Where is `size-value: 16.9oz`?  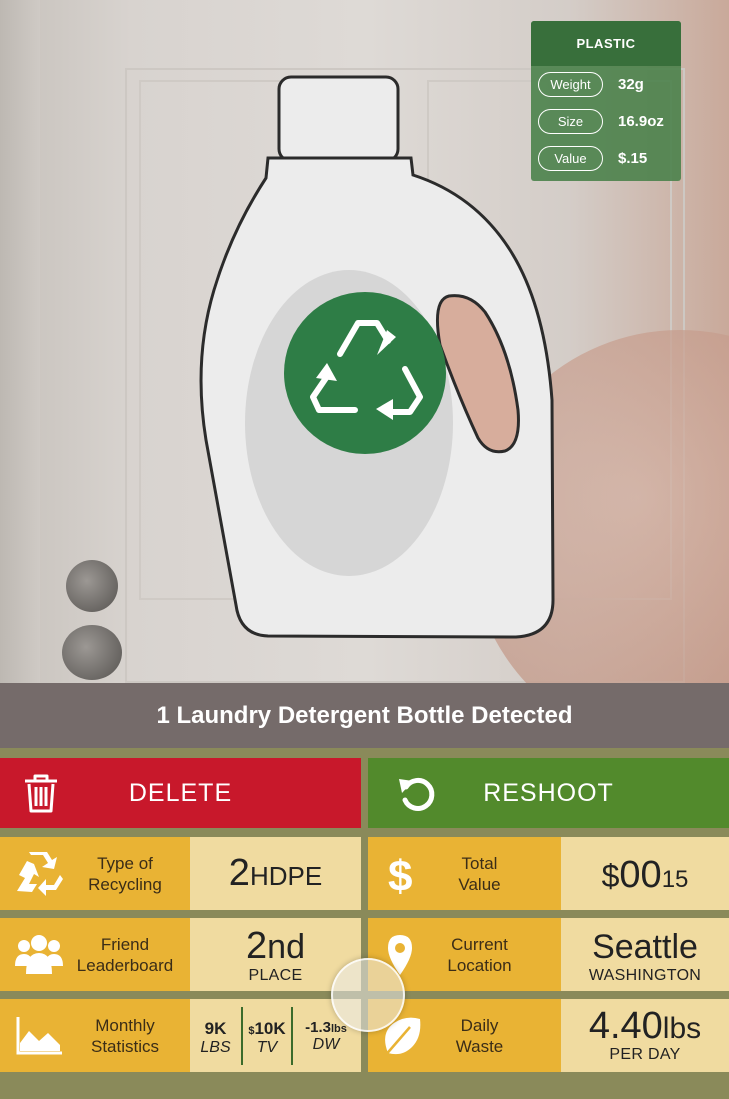
size-value: 16.9oz is located at coordinates (641, 121).